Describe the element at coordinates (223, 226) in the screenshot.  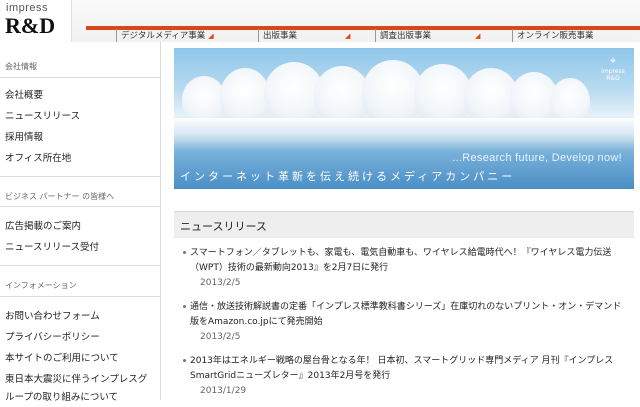
I see `news-heading-text: ニュースリリース` at that location.